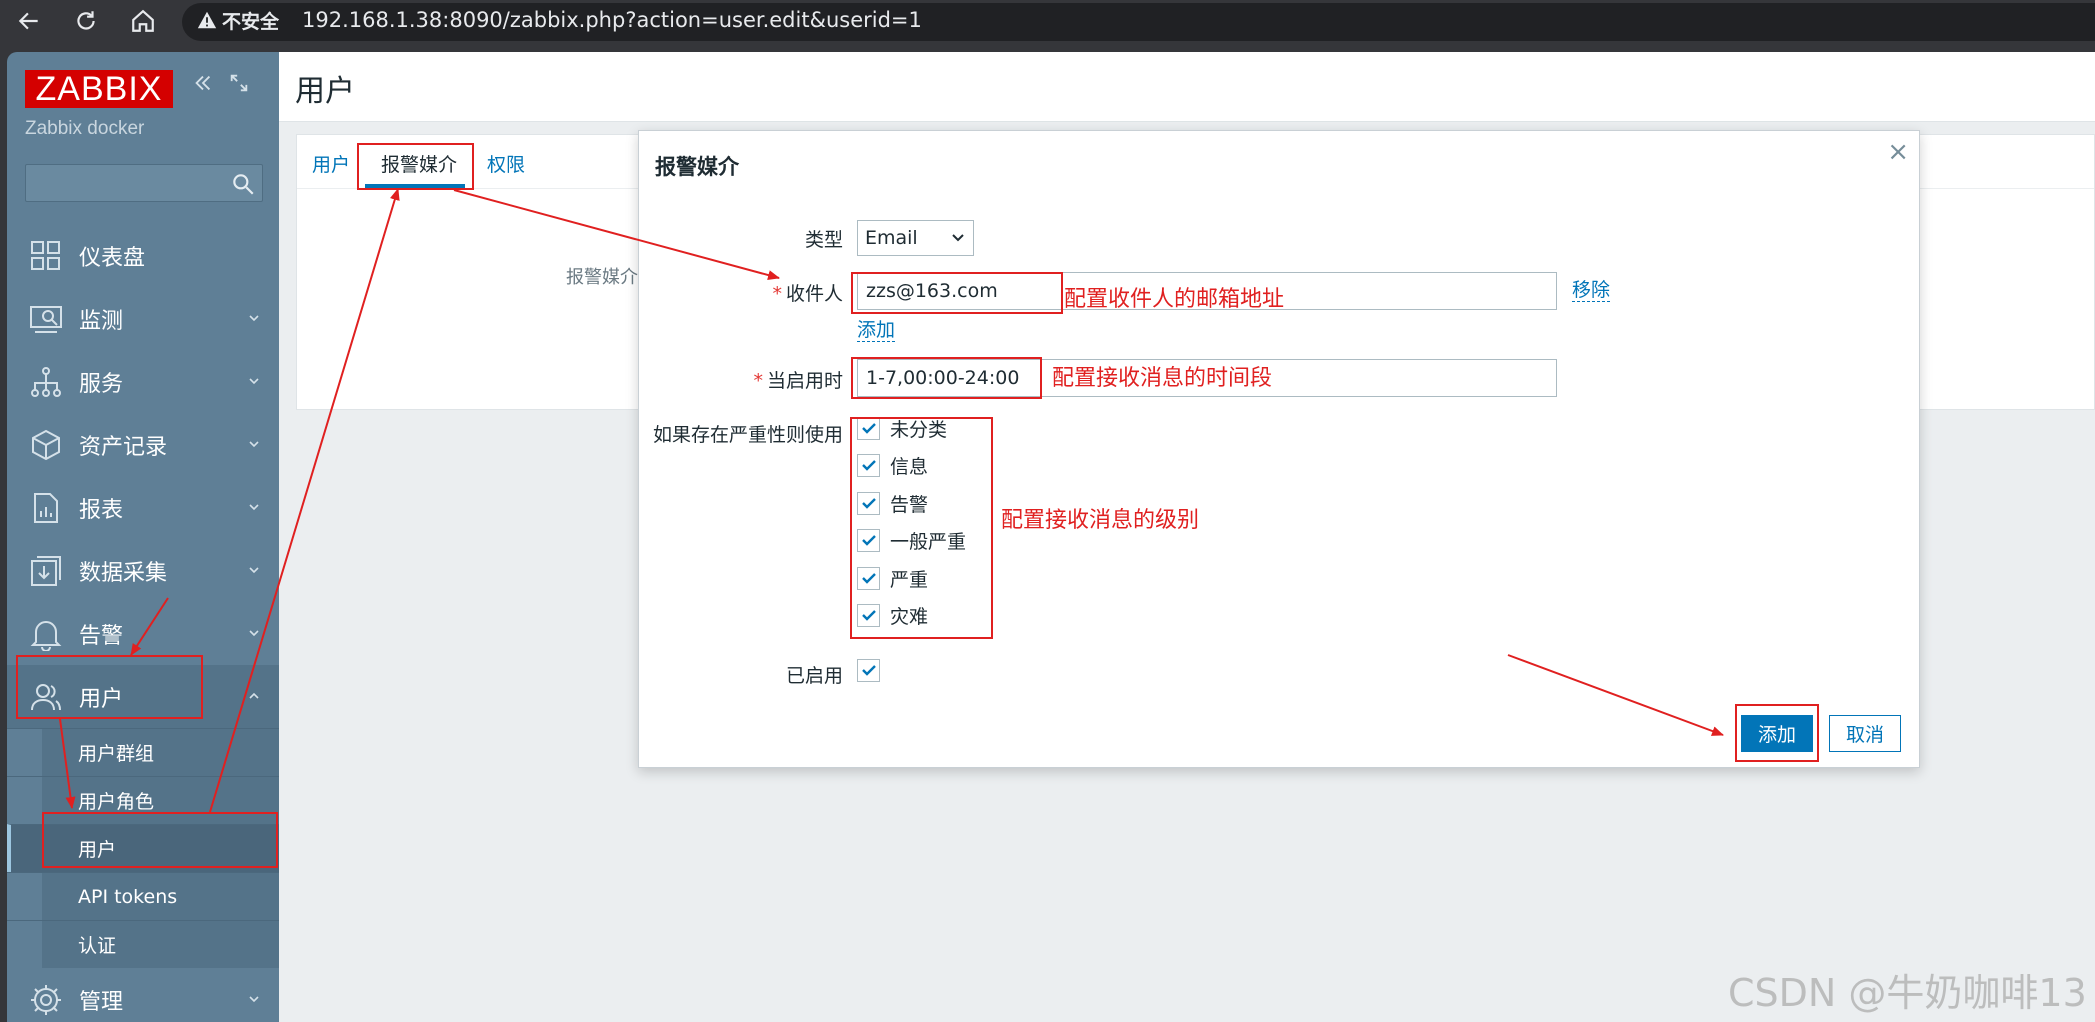 The image size is (2095, 1022). I want to click on menu-item-users: 用户, so click(143, 696).